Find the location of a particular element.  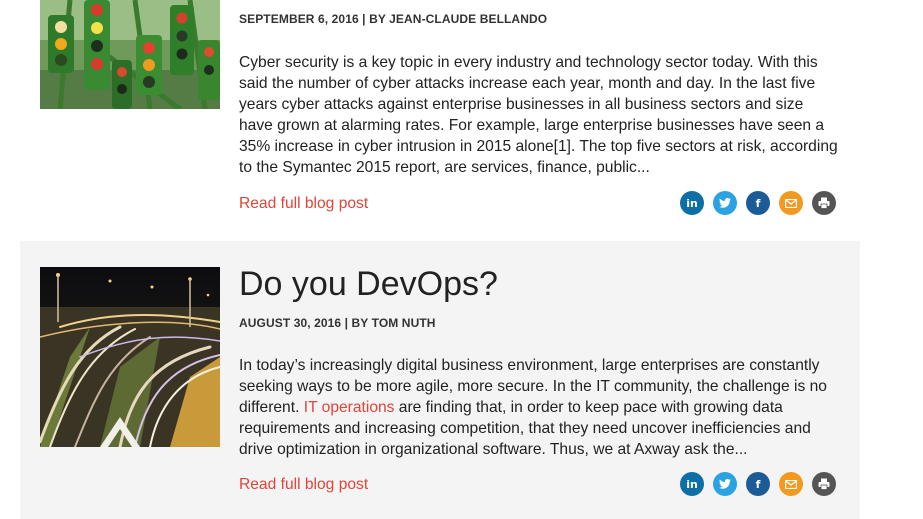

post-meta: AUGUST 30, 2016 | BY TOM NUTH is located at coordinates (337, 323).